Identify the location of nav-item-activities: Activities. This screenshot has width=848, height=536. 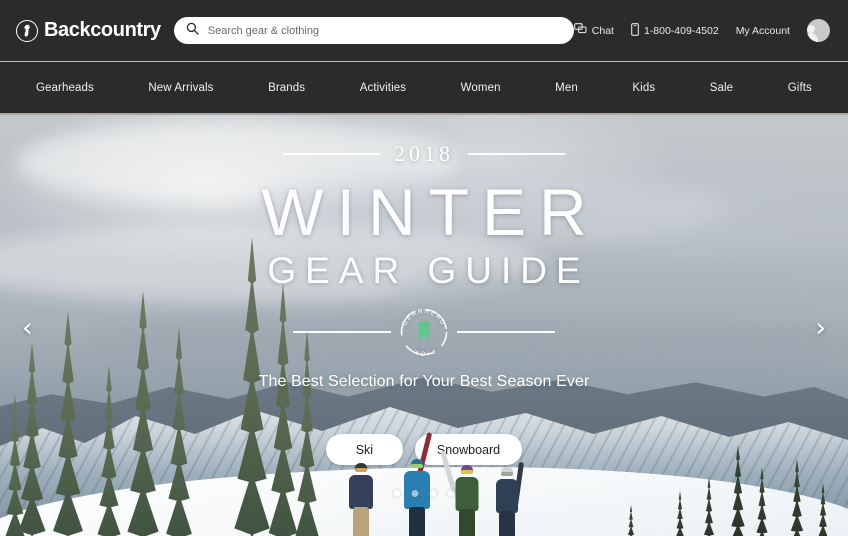
(383, 88).